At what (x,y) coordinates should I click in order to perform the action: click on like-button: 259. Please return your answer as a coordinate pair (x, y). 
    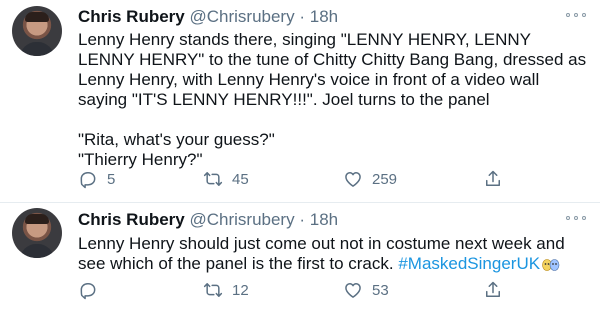
    Looking at the image, I should click on (370, 179).